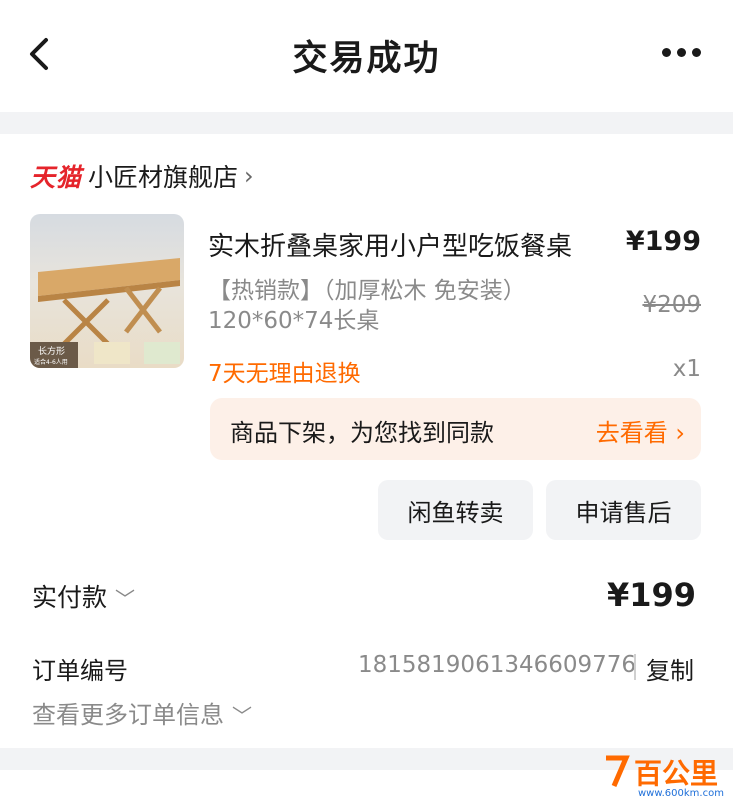  I want to click on copy-button: 复制, so click(670, 668).